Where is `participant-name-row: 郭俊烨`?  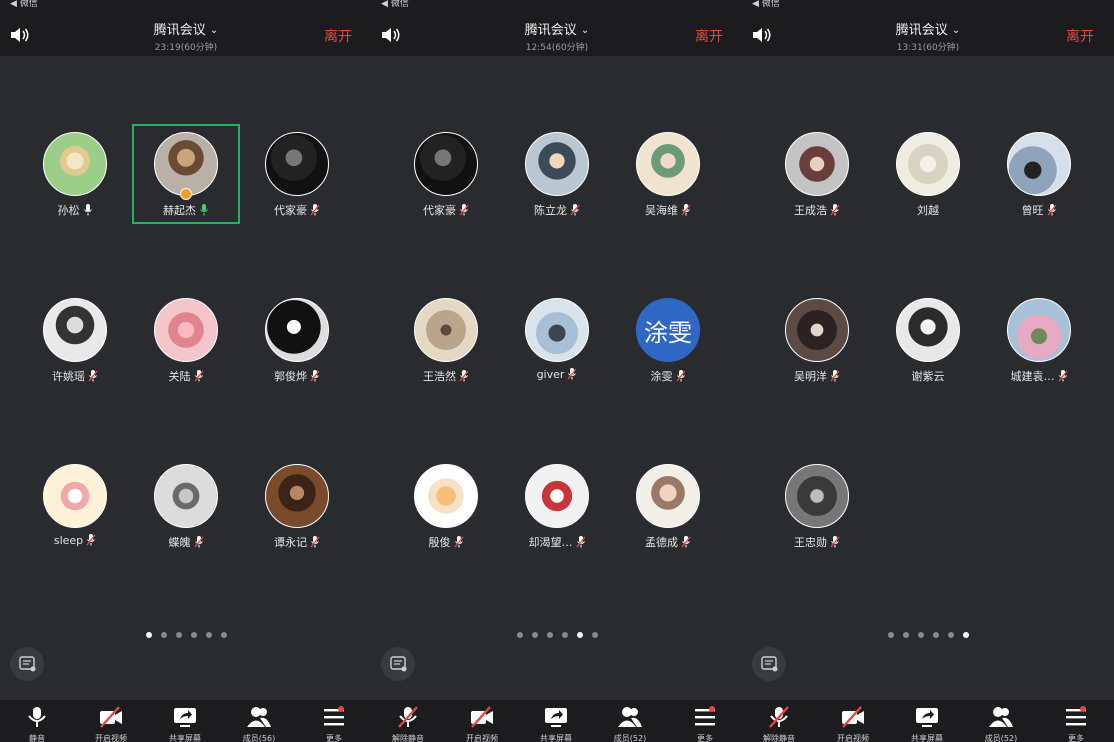
participant-name-row: 郭俊烨 is located at coordinates (297, 376).